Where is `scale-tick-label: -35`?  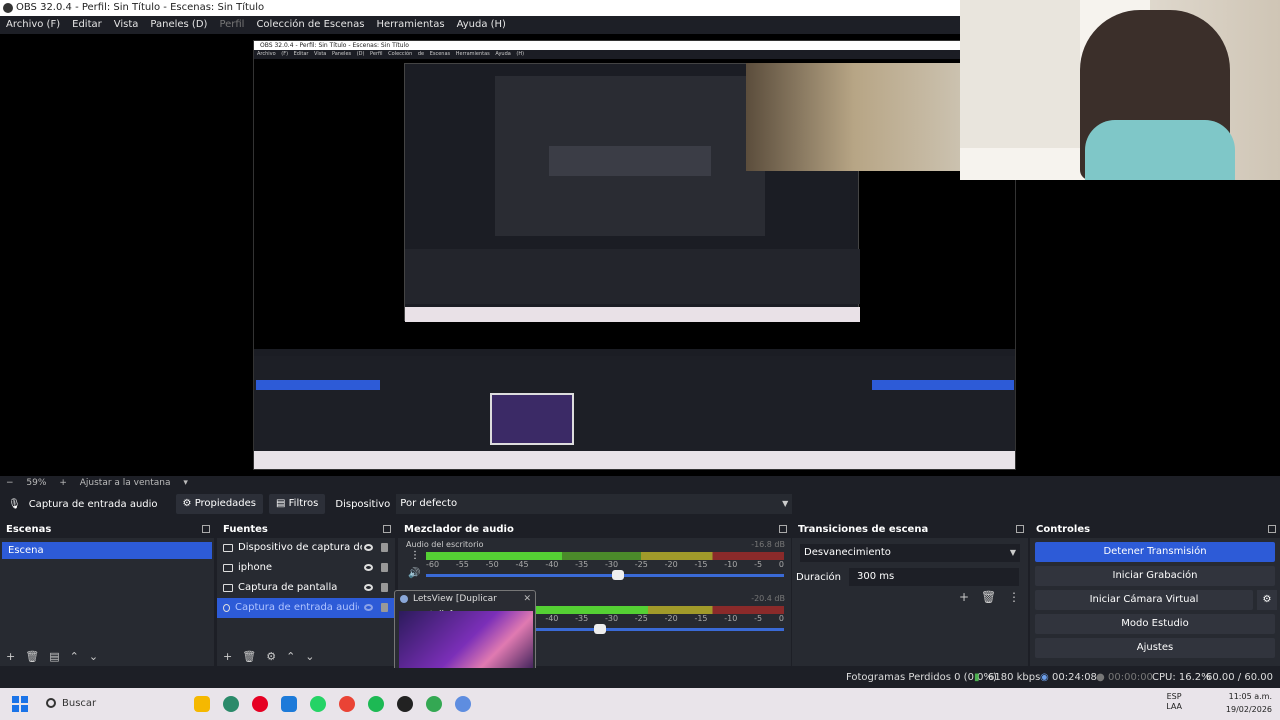 scale-tick-label: -35 is located at coordinates (582, 564).